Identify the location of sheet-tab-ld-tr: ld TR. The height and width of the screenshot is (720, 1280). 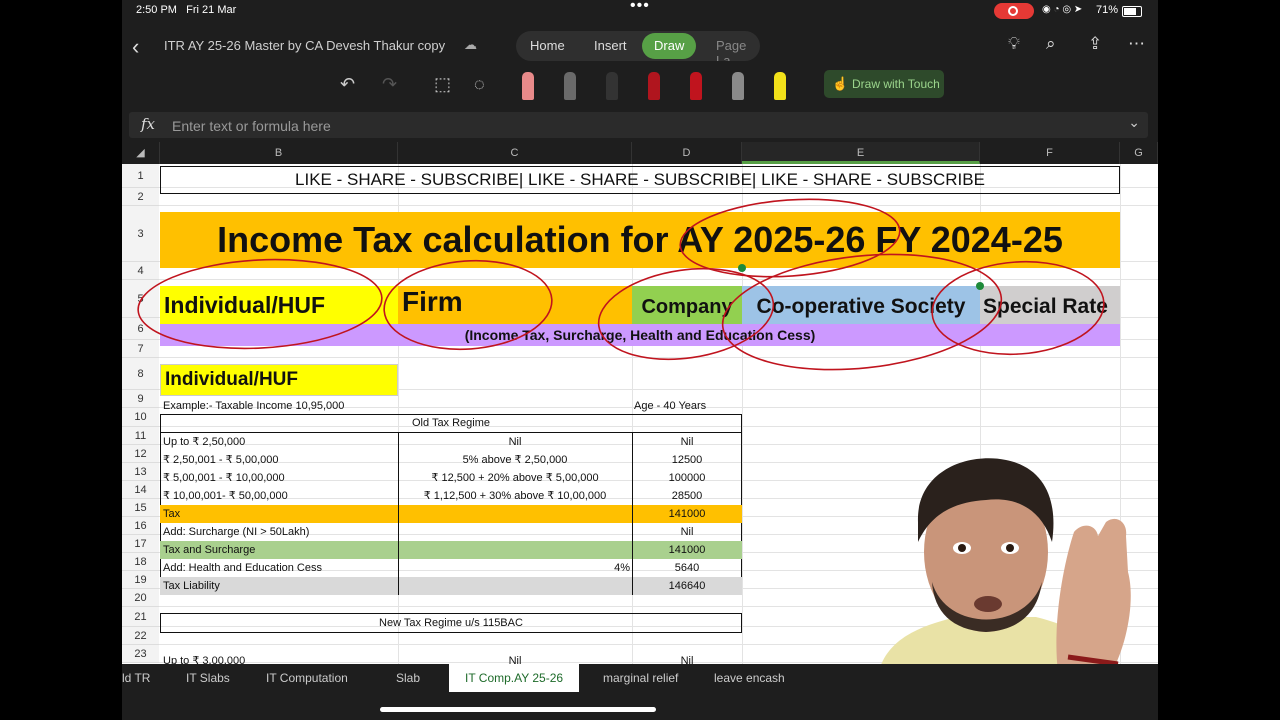
(136, 678).